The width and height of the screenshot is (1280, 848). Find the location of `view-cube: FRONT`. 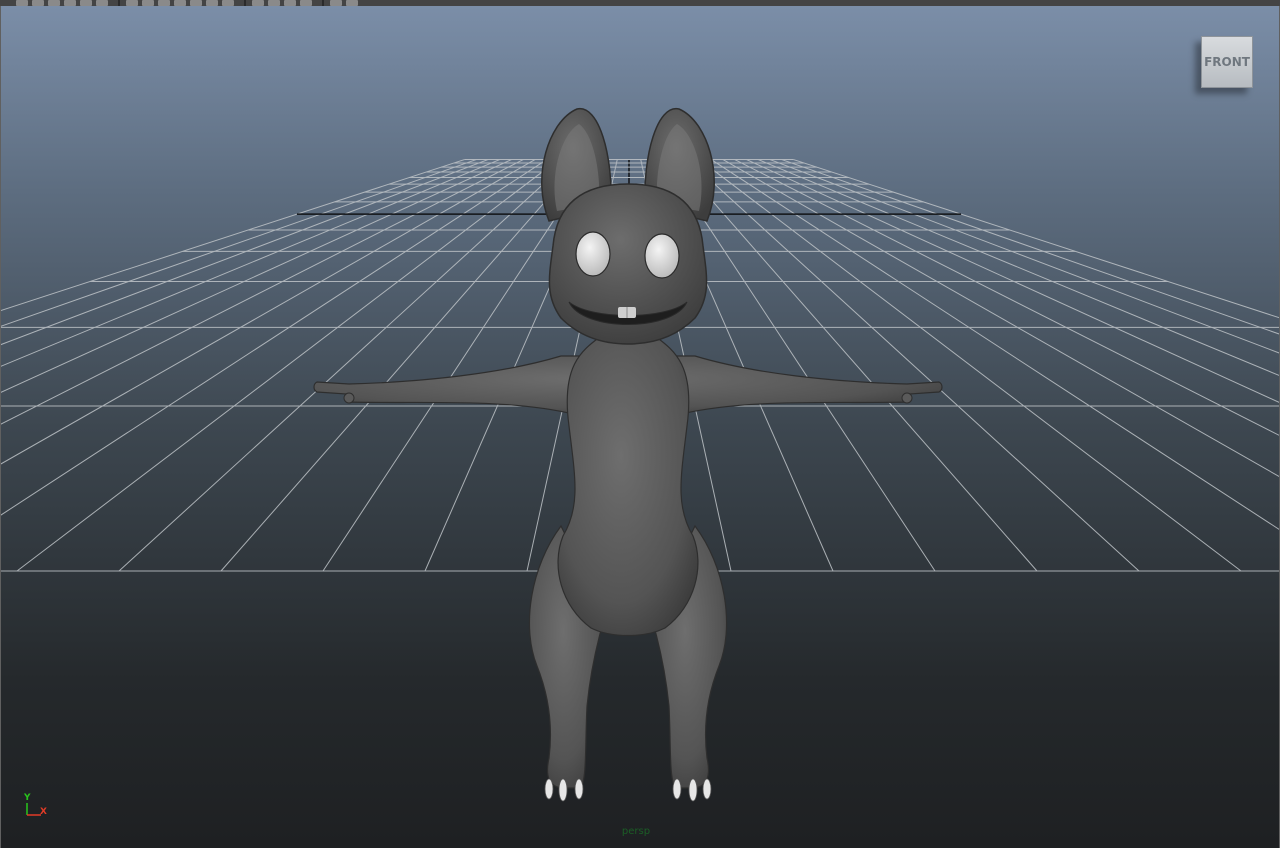

view-cube: FRONT is located at coordinates (1227, 62).